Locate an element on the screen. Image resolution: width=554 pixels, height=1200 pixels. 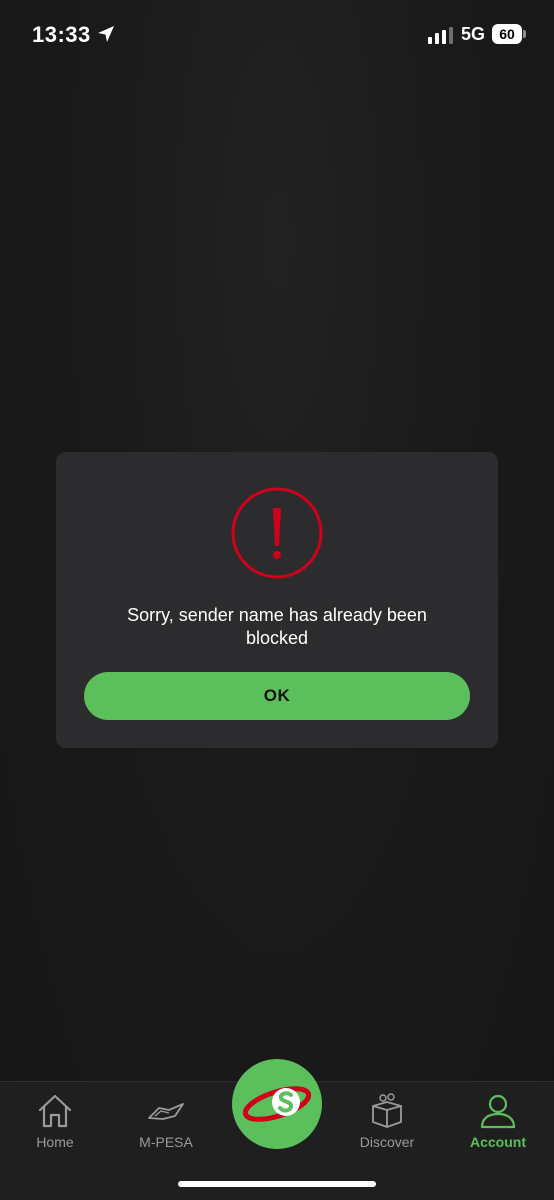
cellular-signal-icon is located at coordinates (440, 35).